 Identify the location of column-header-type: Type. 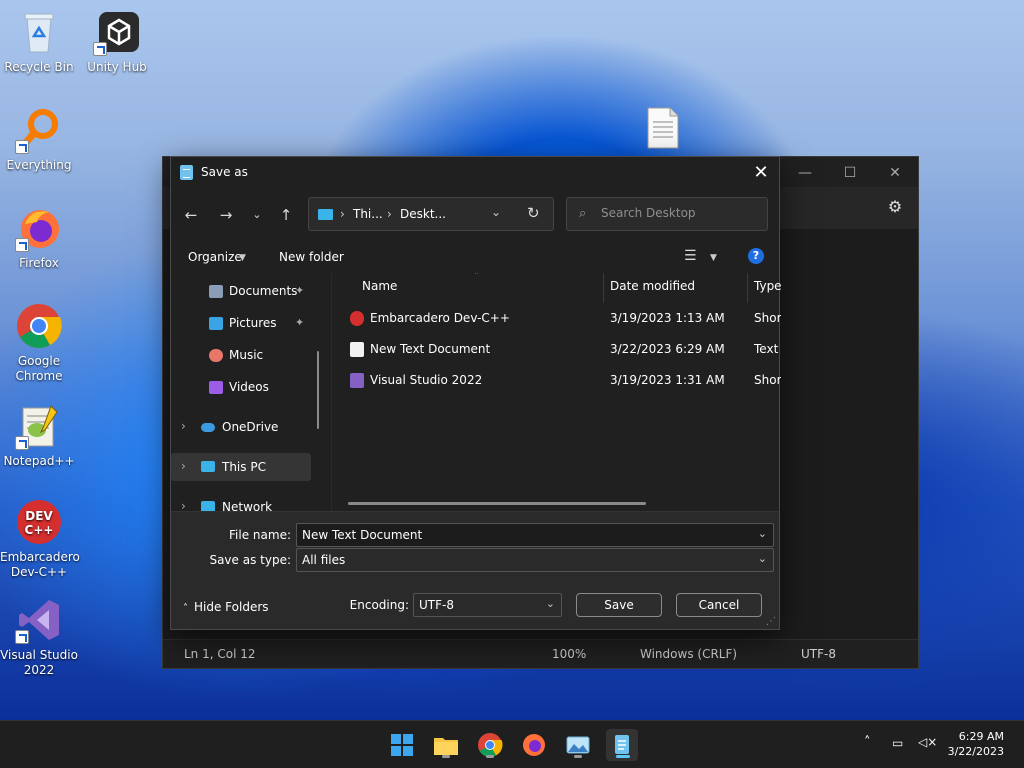
(767, 286).